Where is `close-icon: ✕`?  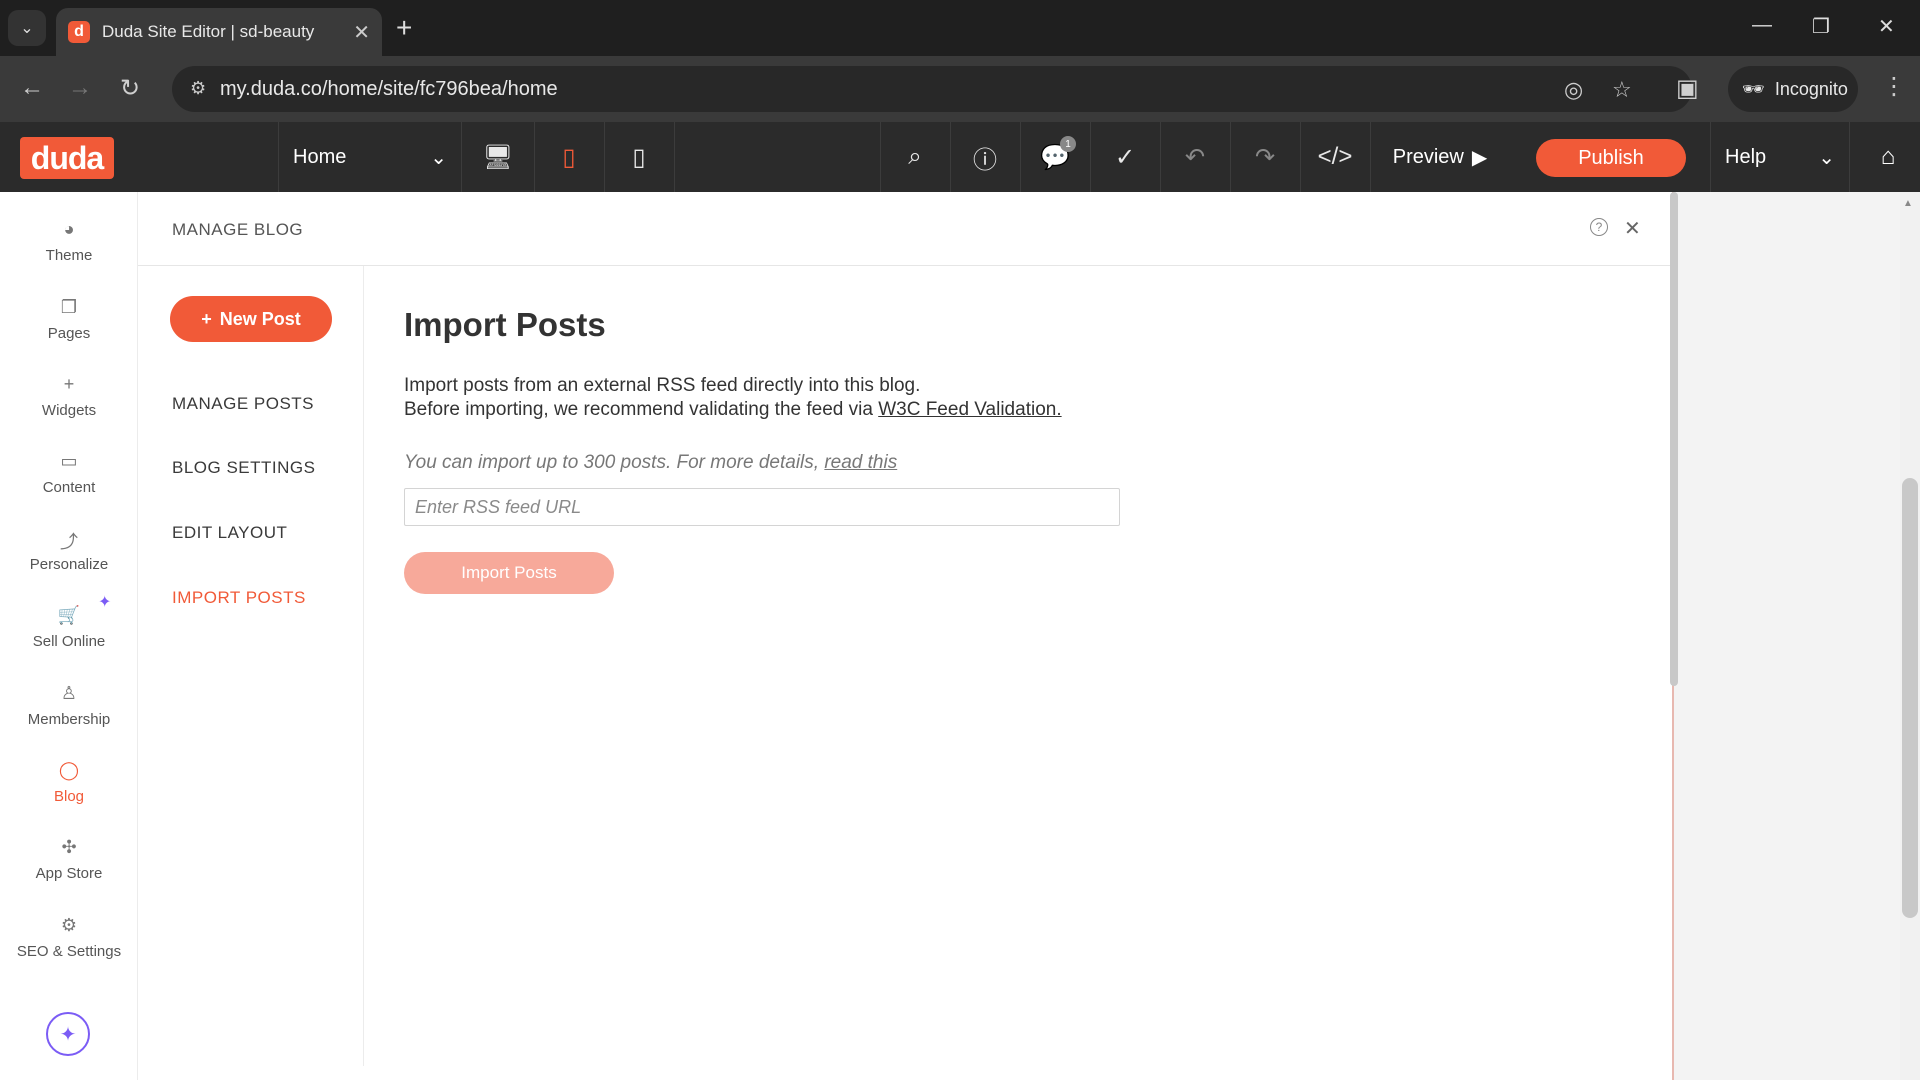 close-icon: ✕ is located at coordinates (1632, 228).